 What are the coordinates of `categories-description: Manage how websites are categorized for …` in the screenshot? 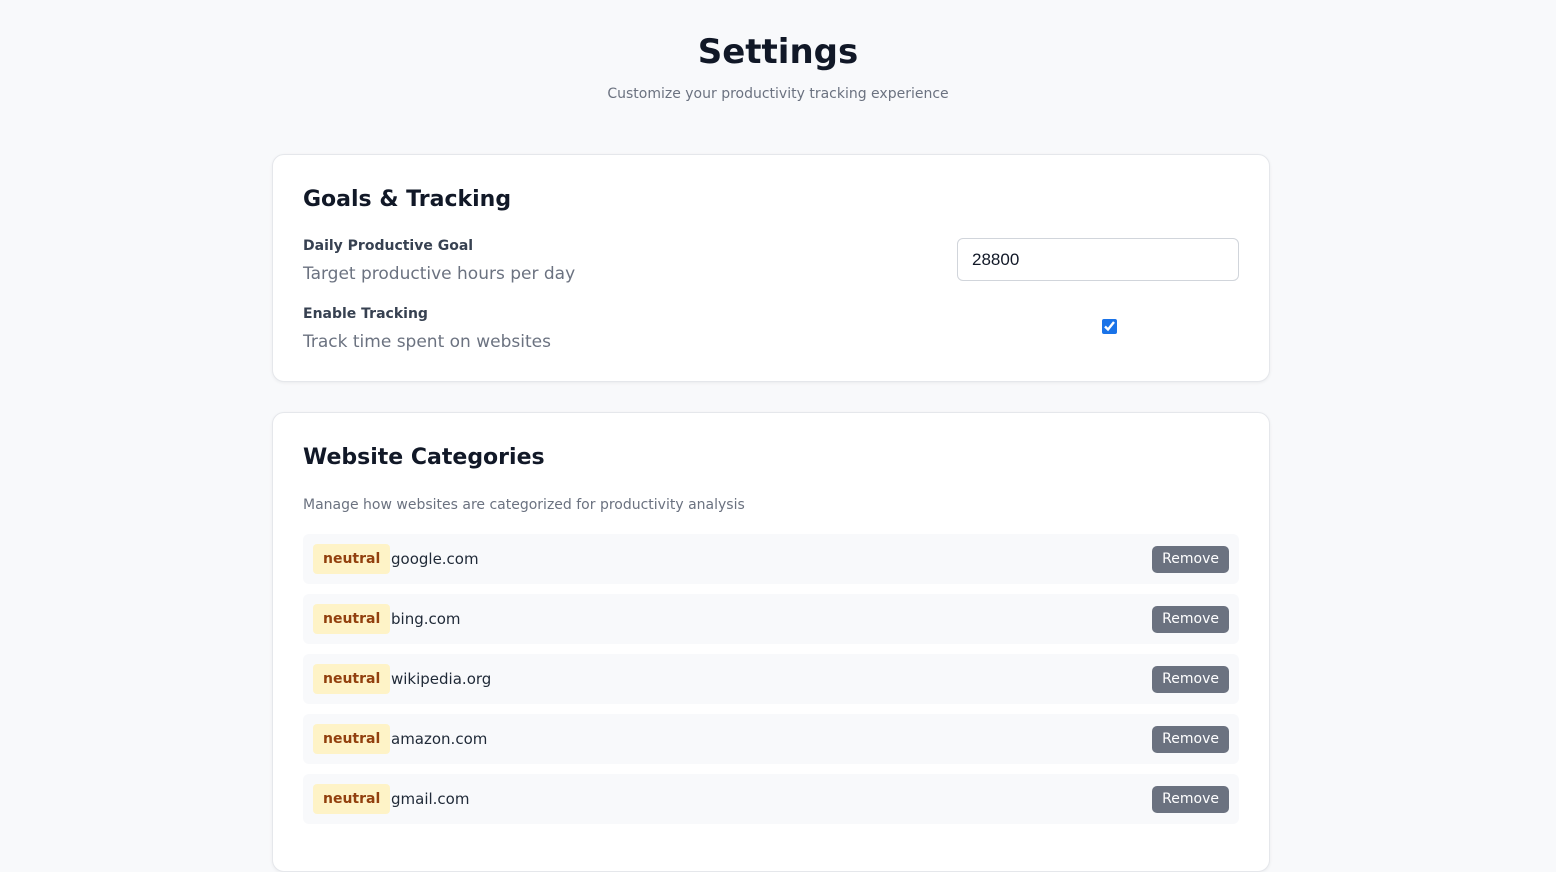 It's located at (524, 505).